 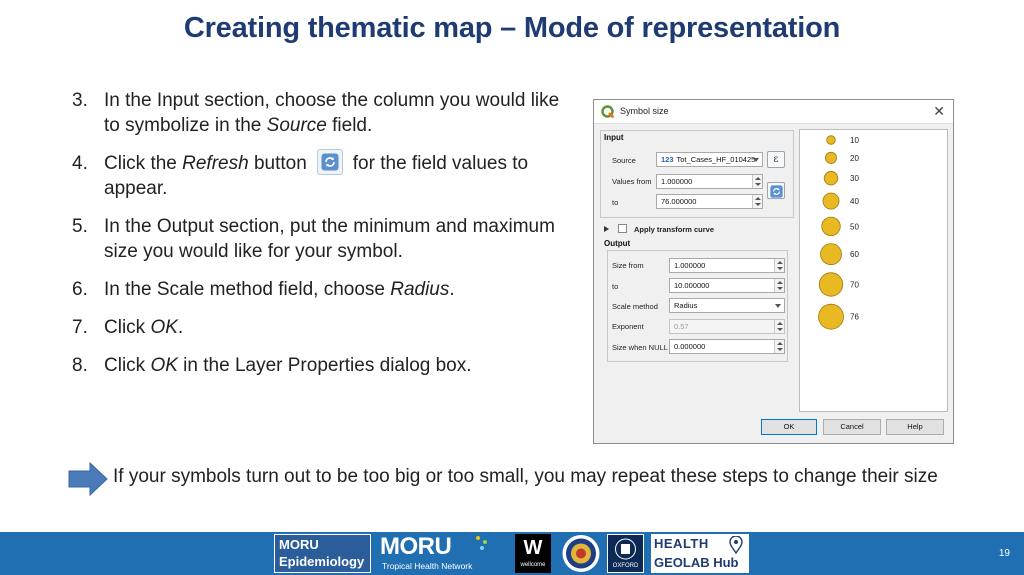 What do you see at coordinates (640, 347) in the screenshot?
I see `size-null-label: Size when NULL` at bounding box center [640, 347].